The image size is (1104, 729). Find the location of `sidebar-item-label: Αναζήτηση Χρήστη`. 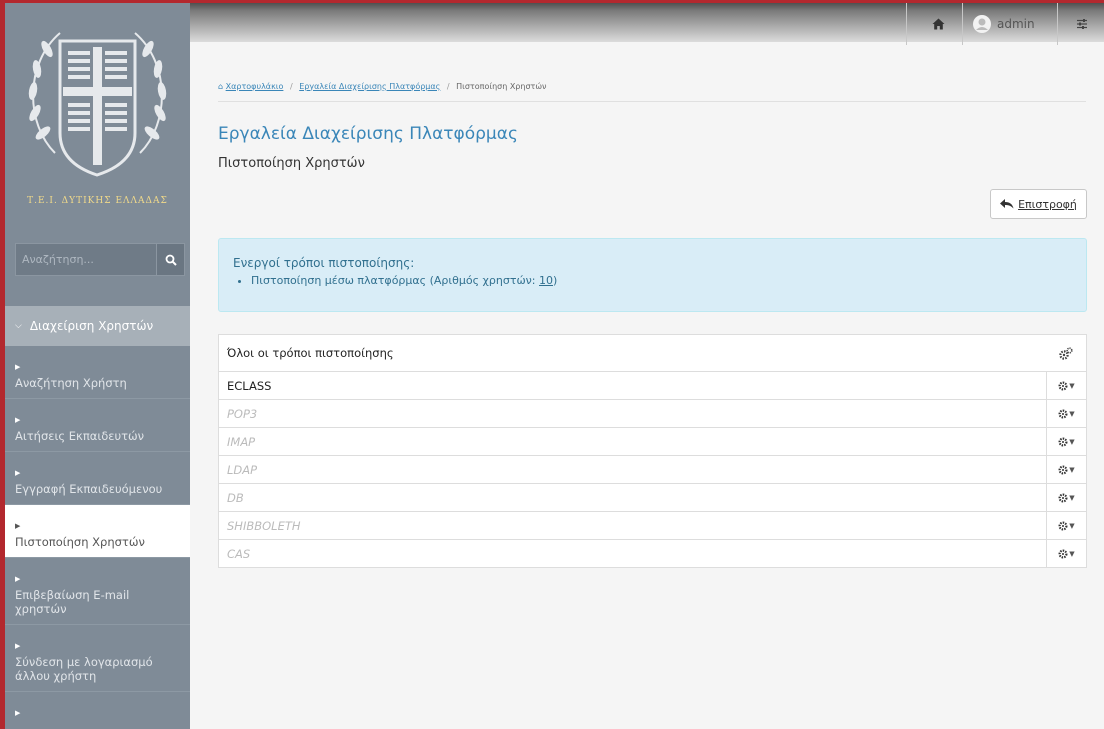

sidebar-item-label: Αναζήτηση Χρήστη is located at coordinates (71, 383).